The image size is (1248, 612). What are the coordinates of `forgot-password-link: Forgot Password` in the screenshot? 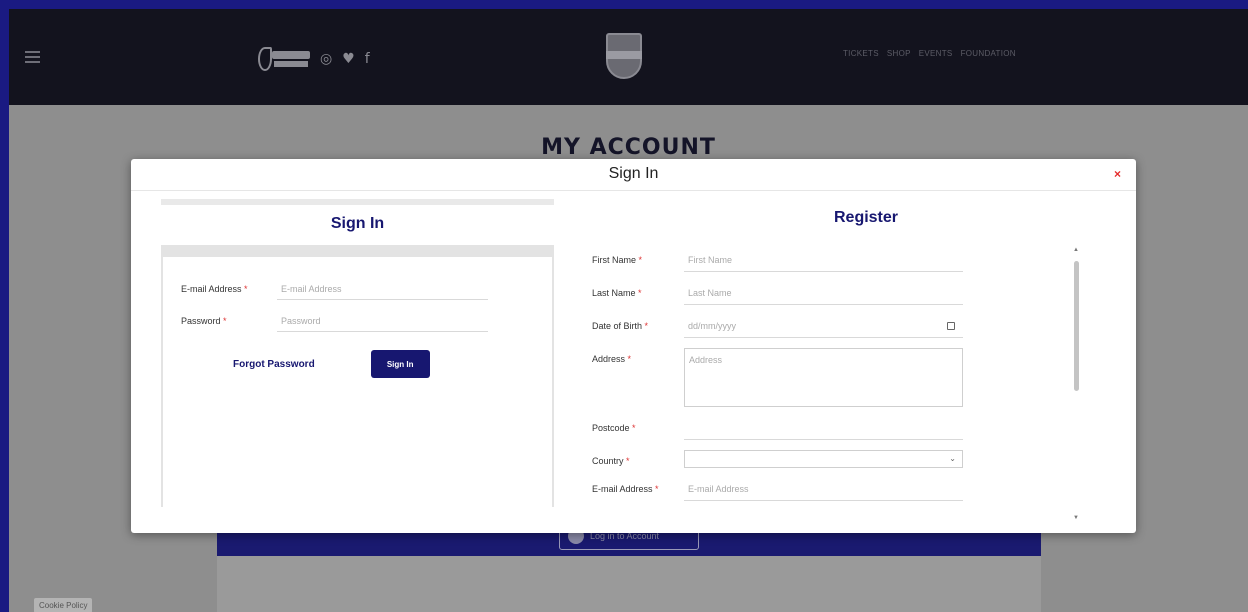 It's located at (274, 364).